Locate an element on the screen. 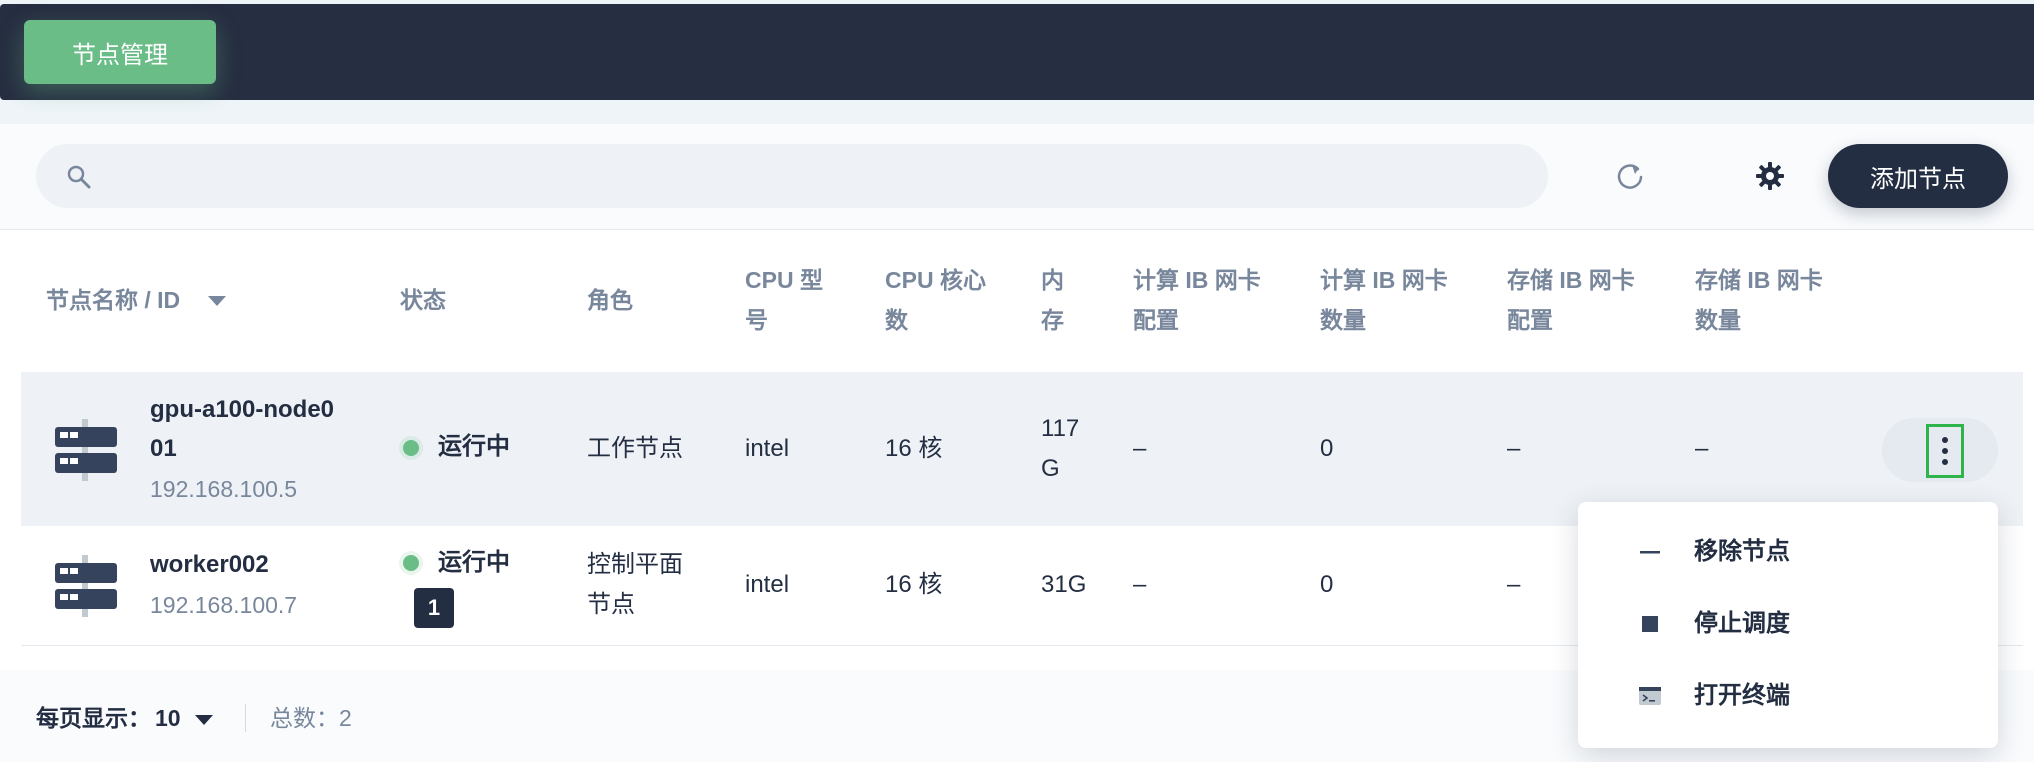  tooltip-badge: 1 is located at coordinates (434, 608).